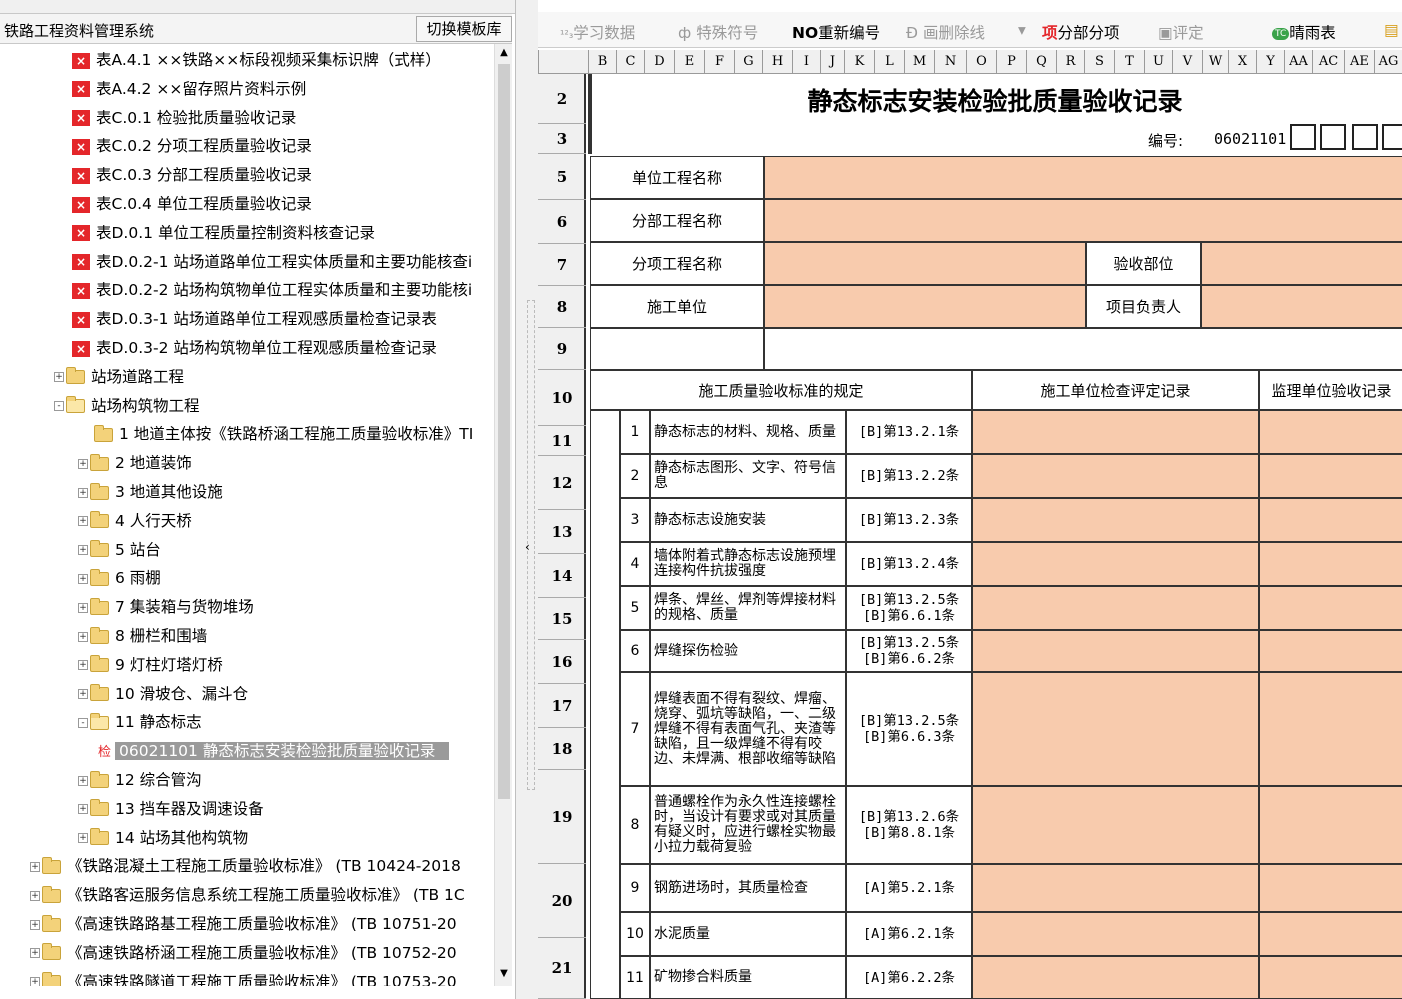  What do you see at coordinates (119, 377) in the screenshot?
I see `tree-item: + 站场道路工程` at bounding box center [119, 377].